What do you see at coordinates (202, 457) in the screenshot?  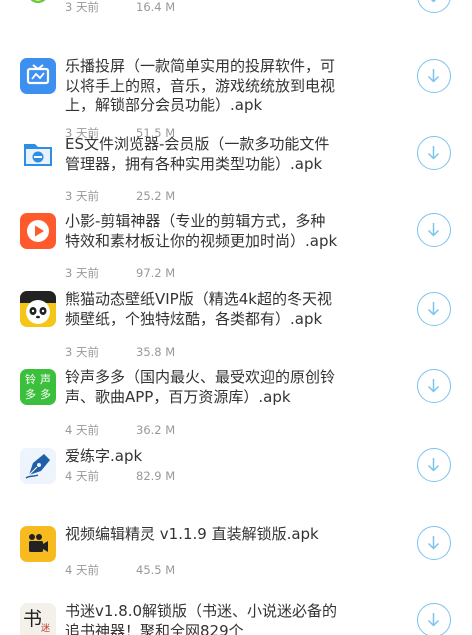 I see `item-title: 爱练字.apk` at bounding box center [202, 457].